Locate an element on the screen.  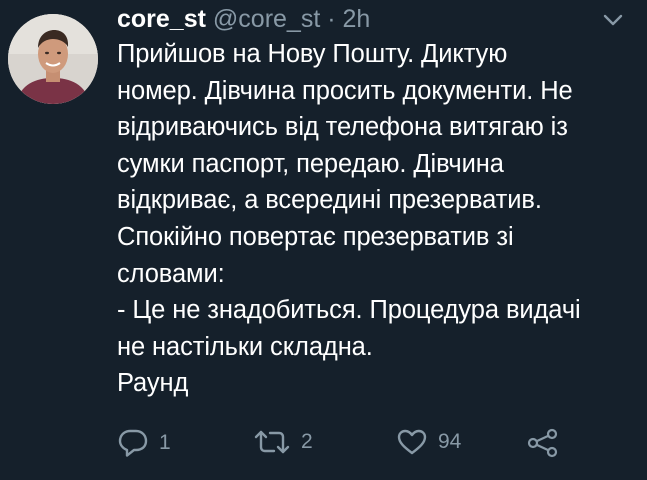
tweet-text-line: - Це не знадобиться. Процедура видачі is located at coordinates (349, 310).